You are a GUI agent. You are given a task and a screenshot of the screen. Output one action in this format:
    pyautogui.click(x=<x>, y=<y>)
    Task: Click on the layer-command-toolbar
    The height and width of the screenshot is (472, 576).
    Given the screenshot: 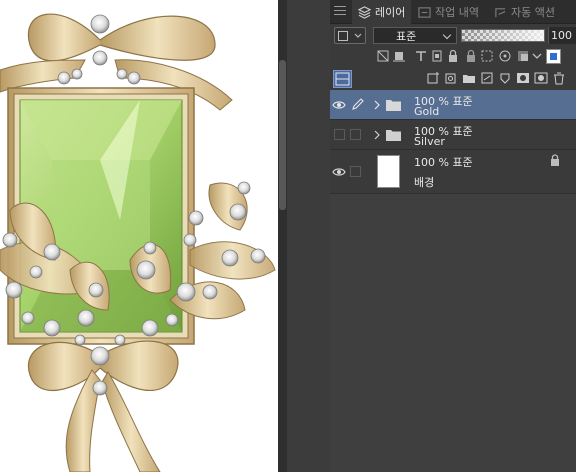 What is the action you would take?
    pyautogui.click(x=453, y=79)
    